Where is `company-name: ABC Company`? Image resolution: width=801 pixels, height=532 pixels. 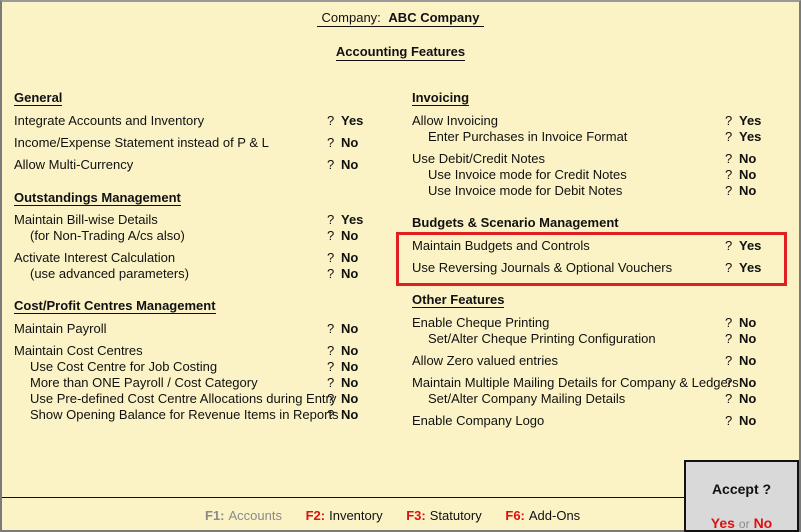 company-name: ABC Company is located at coordinates (434, 17).